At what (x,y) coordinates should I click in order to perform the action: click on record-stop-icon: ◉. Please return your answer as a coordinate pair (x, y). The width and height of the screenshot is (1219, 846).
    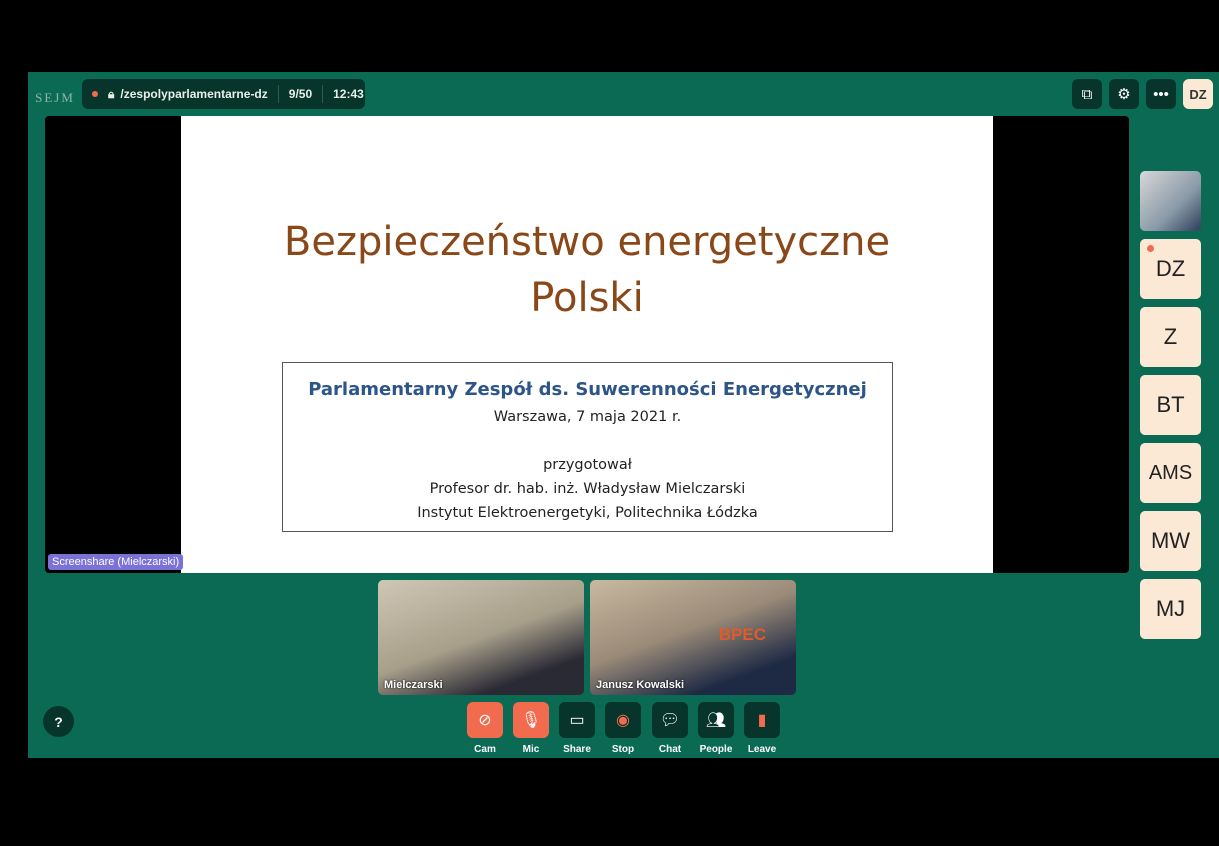
    Looking at the image, I should click on (623, 720).